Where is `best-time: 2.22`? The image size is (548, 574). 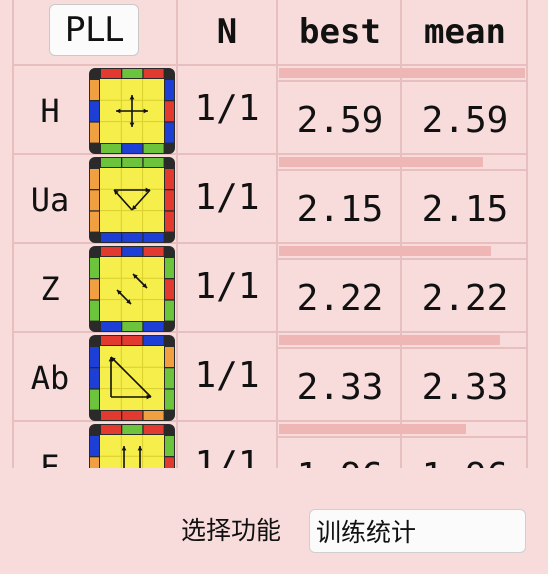 best-time: 2.22 is located at coordinates (340, 298).